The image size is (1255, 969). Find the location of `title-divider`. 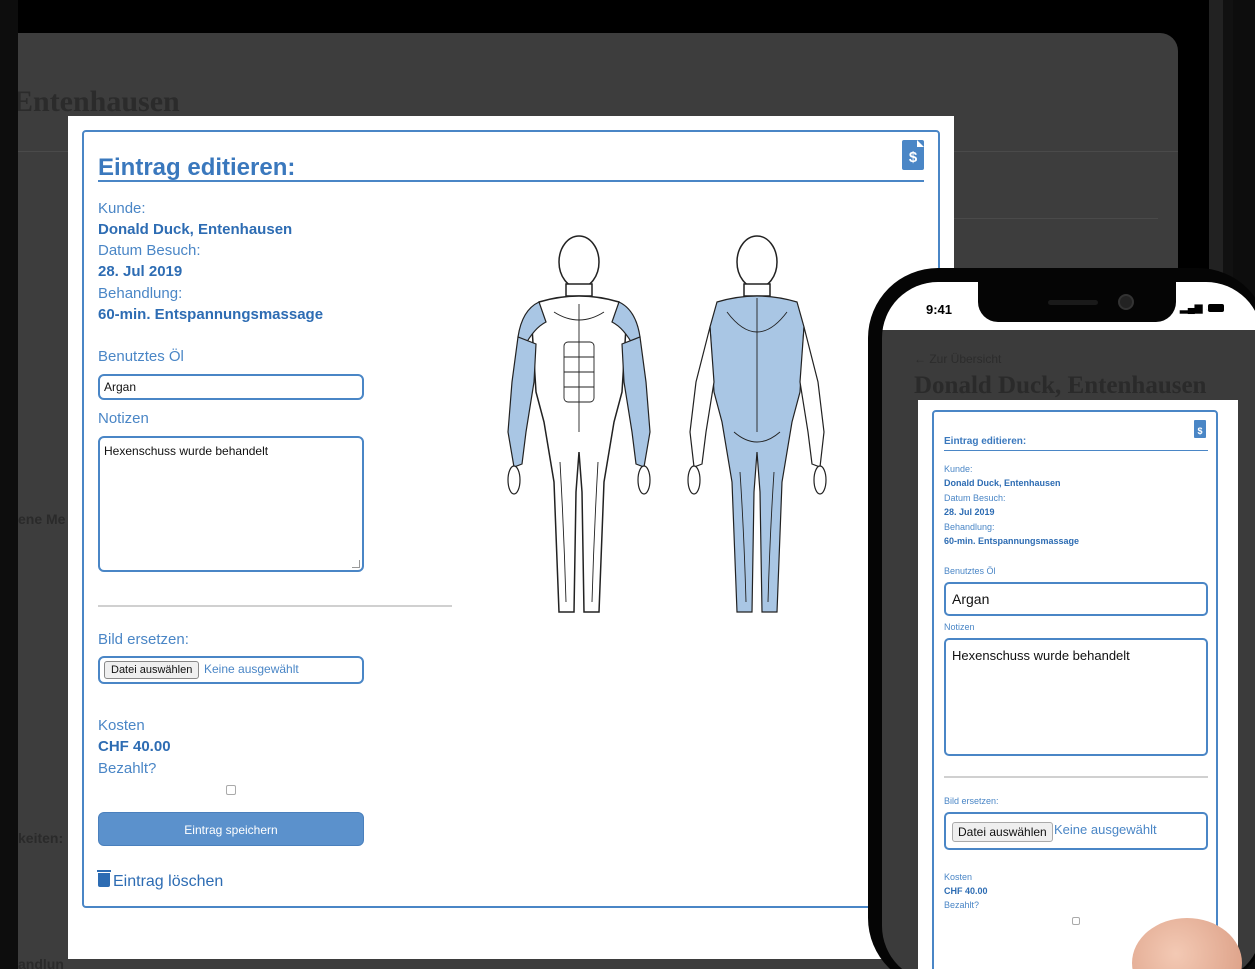

title-divider is located at coordinates (511, 181).